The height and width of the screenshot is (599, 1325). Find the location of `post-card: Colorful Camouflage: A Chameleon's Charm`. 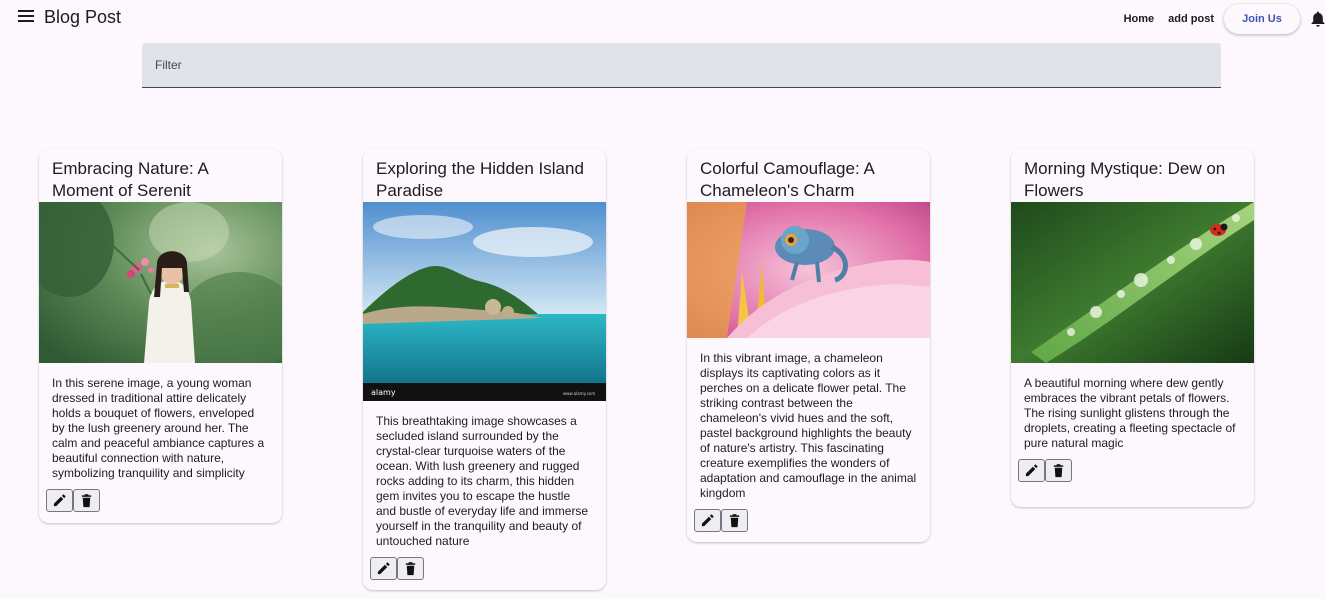

post-card: Colorful Camouflage: A Chameleon's Charm is located at coordinates (808, 345).